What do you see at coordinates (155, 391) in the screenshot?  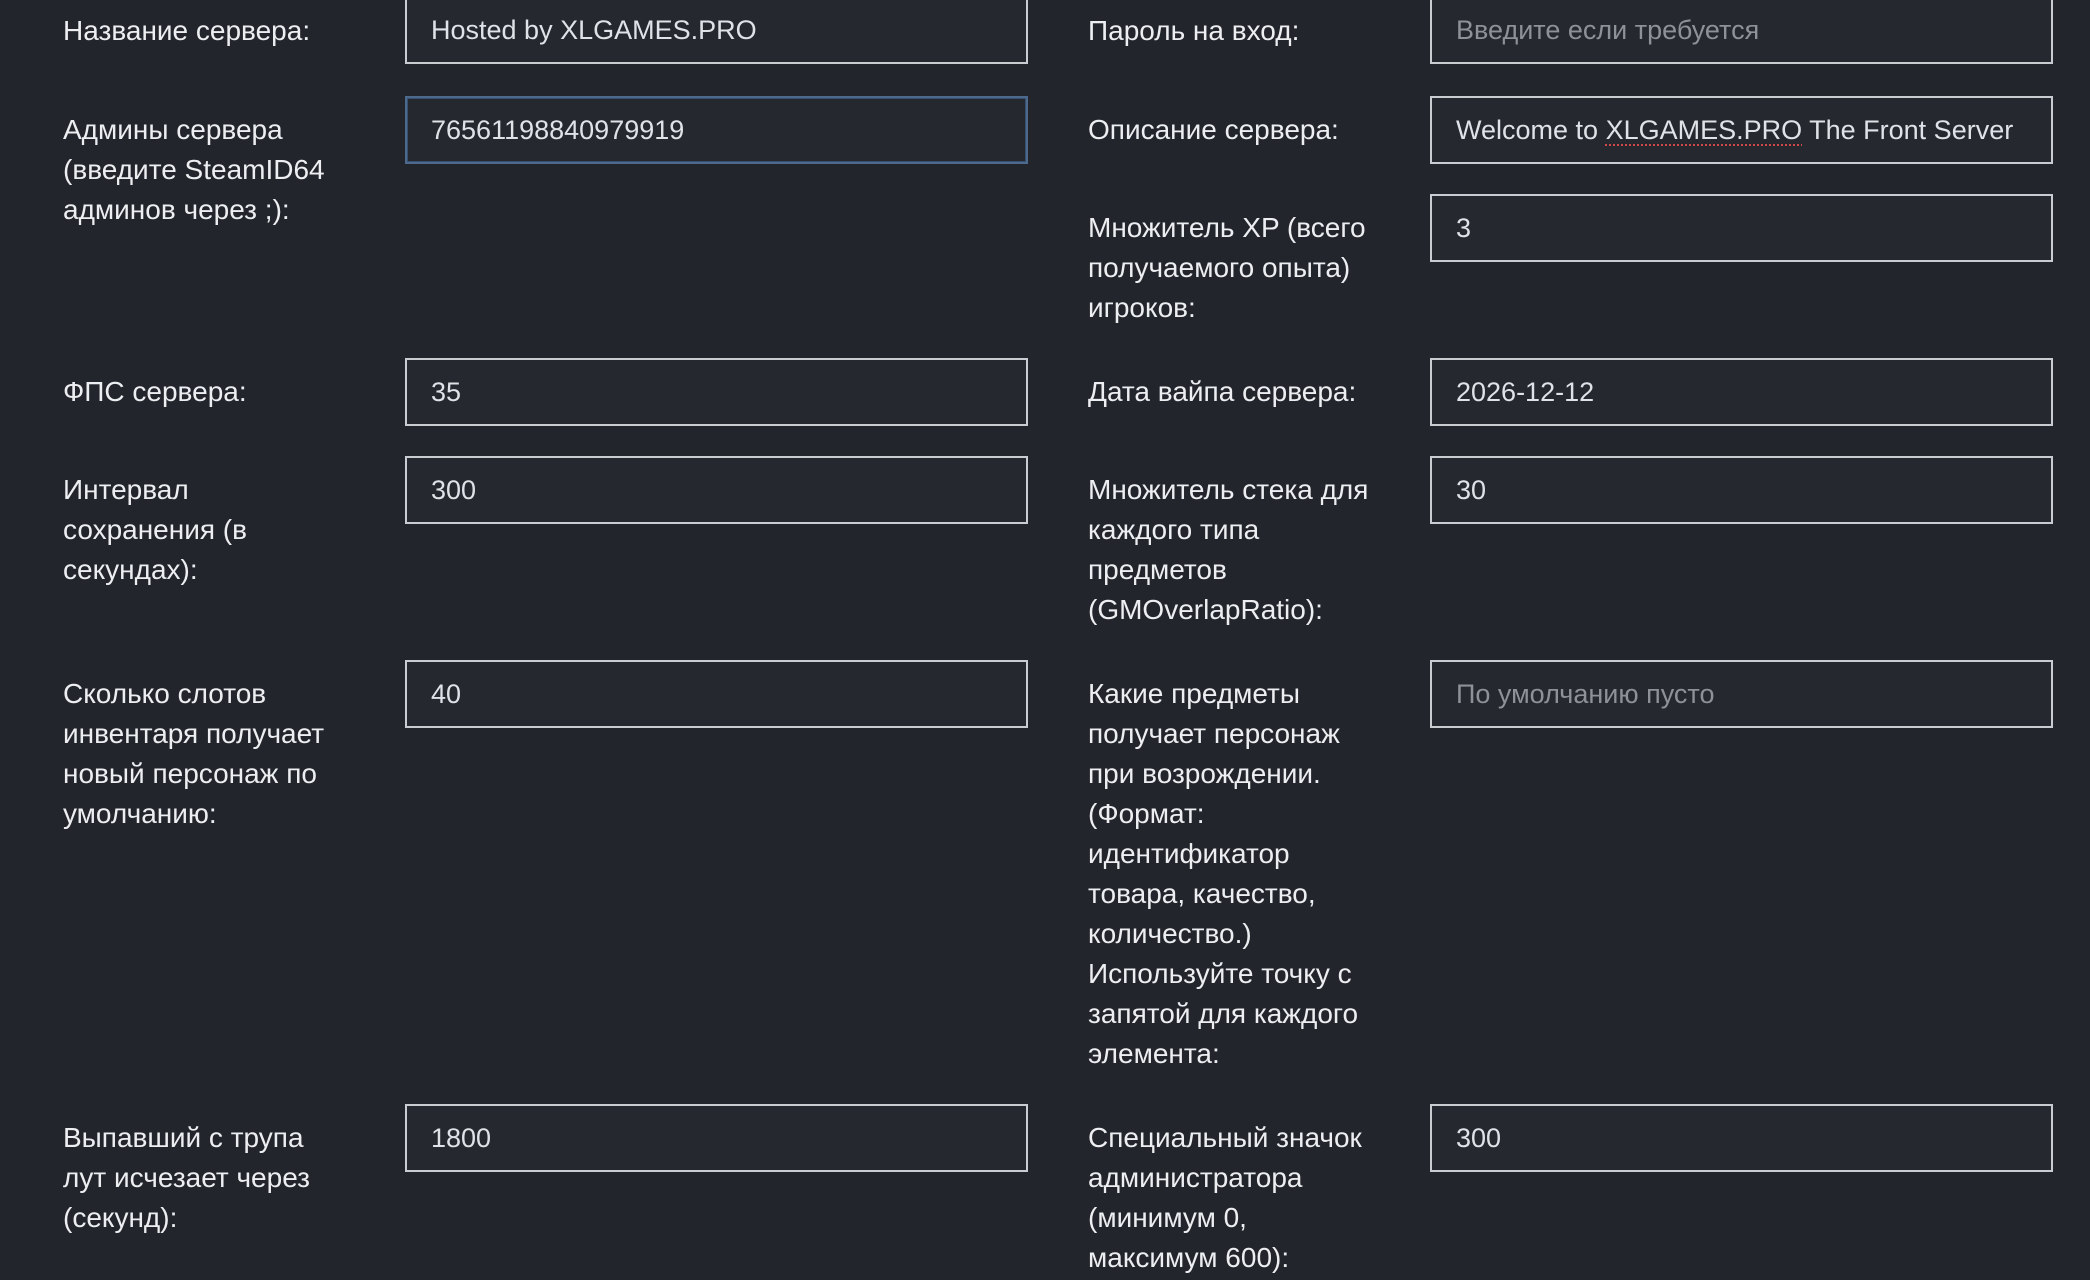 I see `fps-label: ФПС сервера:` at bounding box center [155, 391].